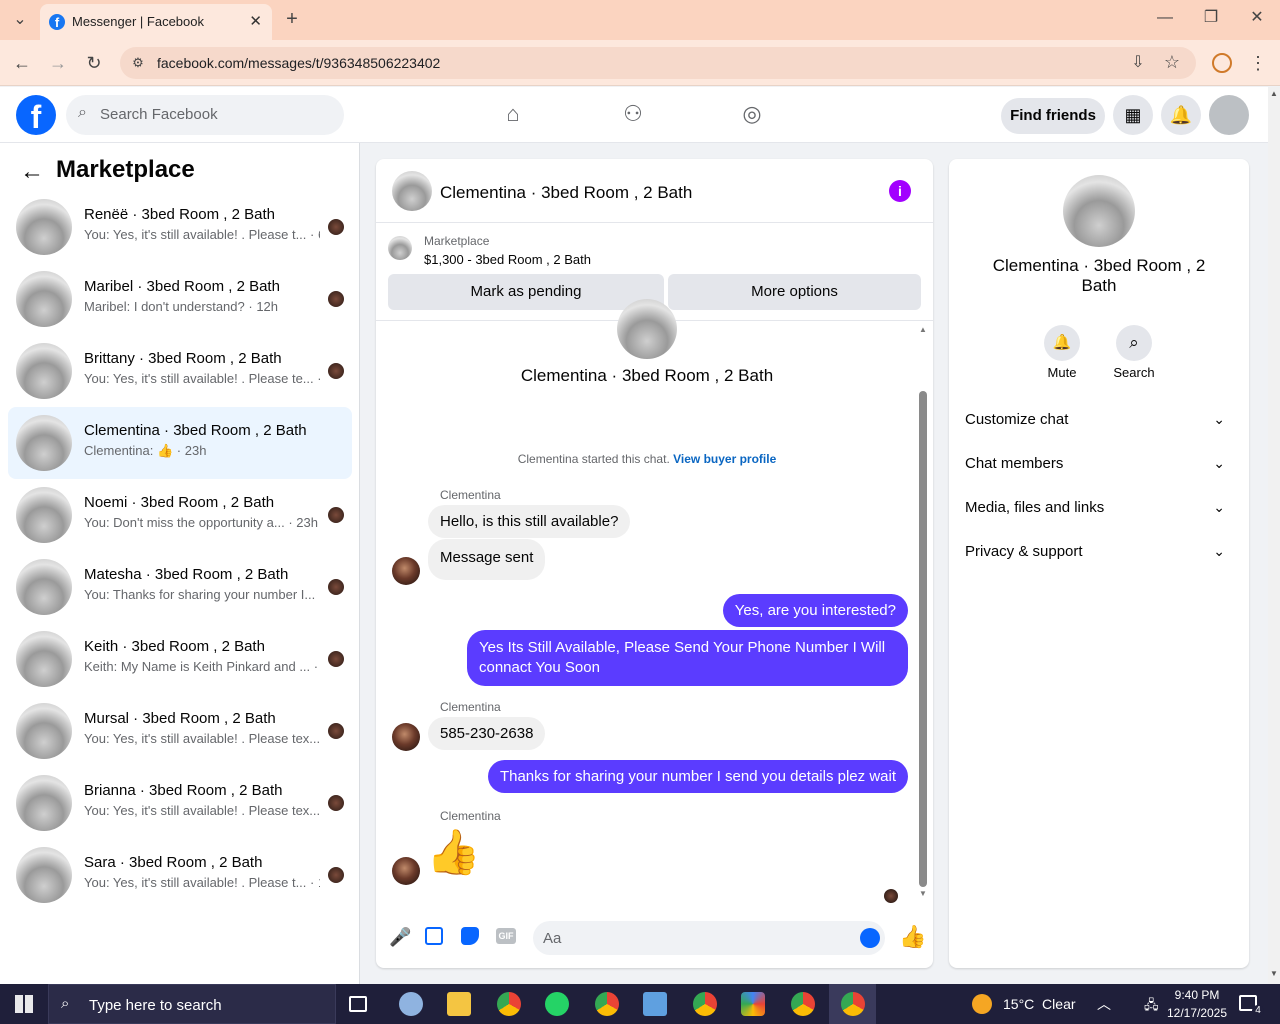 This screenshot has width=1280, height=1024. I want to click on chrome-profile-3-icon, so click(803, 1004).